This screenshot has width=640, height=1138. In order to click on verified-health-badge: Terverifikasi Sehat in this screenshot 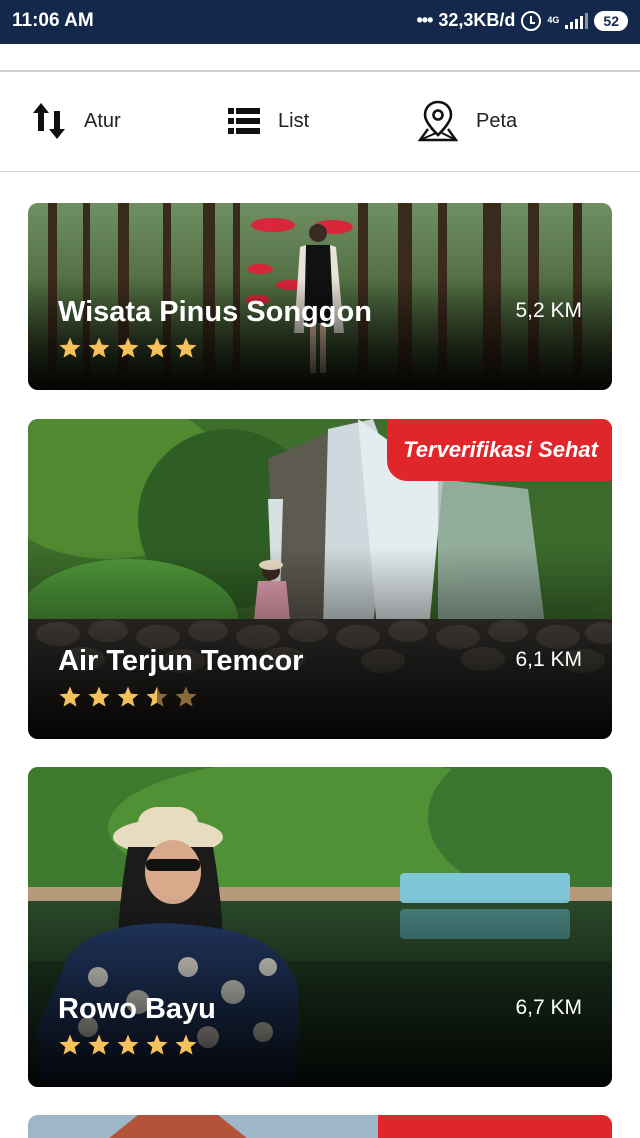, I will do `click(499, 450)`.